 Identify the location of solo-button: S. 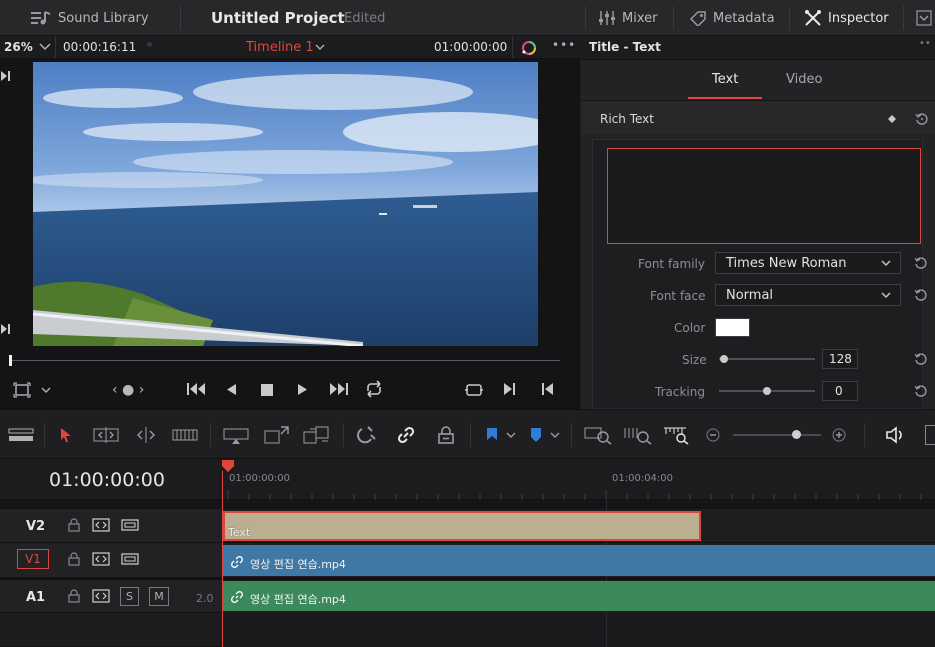
(129, 596).